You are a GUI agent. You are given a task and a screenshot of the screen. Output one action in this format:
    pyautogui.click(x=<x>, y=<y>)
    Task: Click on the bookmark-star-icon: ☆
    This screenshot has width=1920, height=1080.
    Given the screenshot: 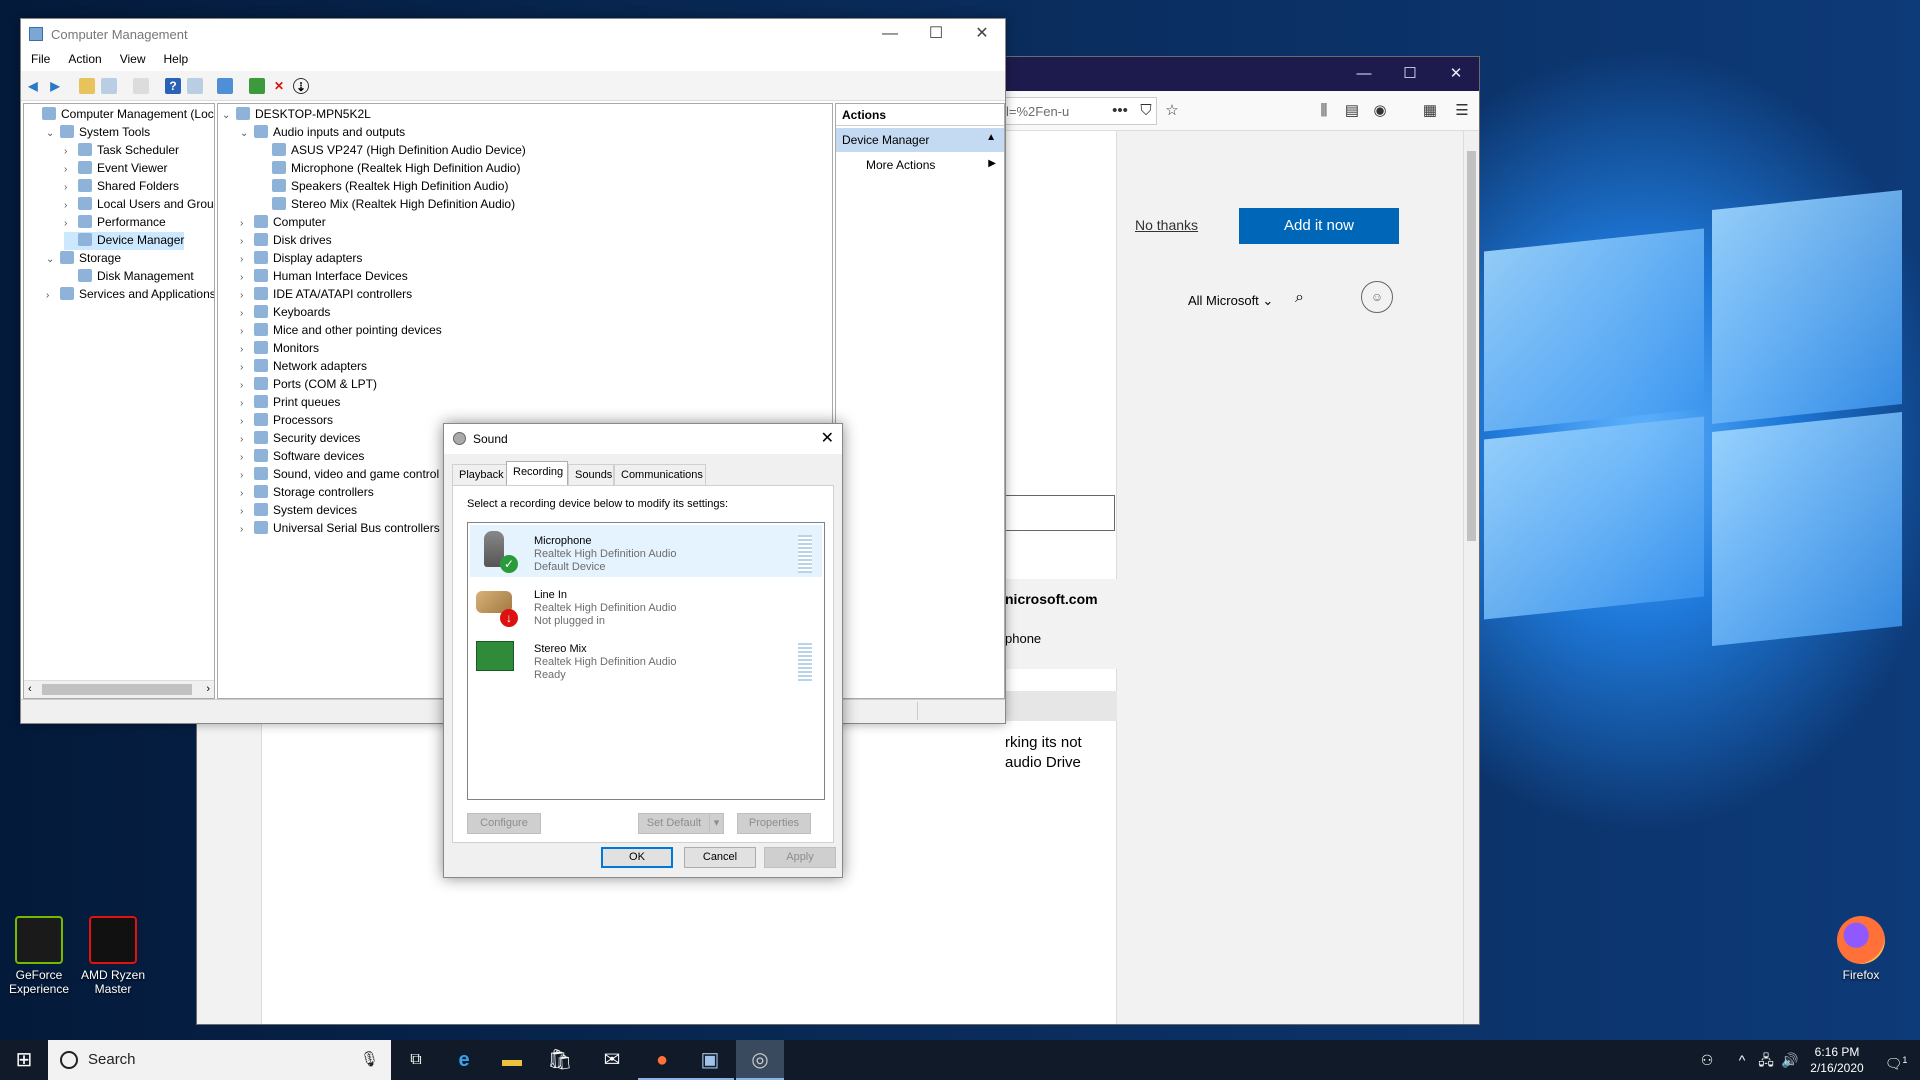 What is the action you would take?
    pyautogui.click(x=1172, y=111)
    